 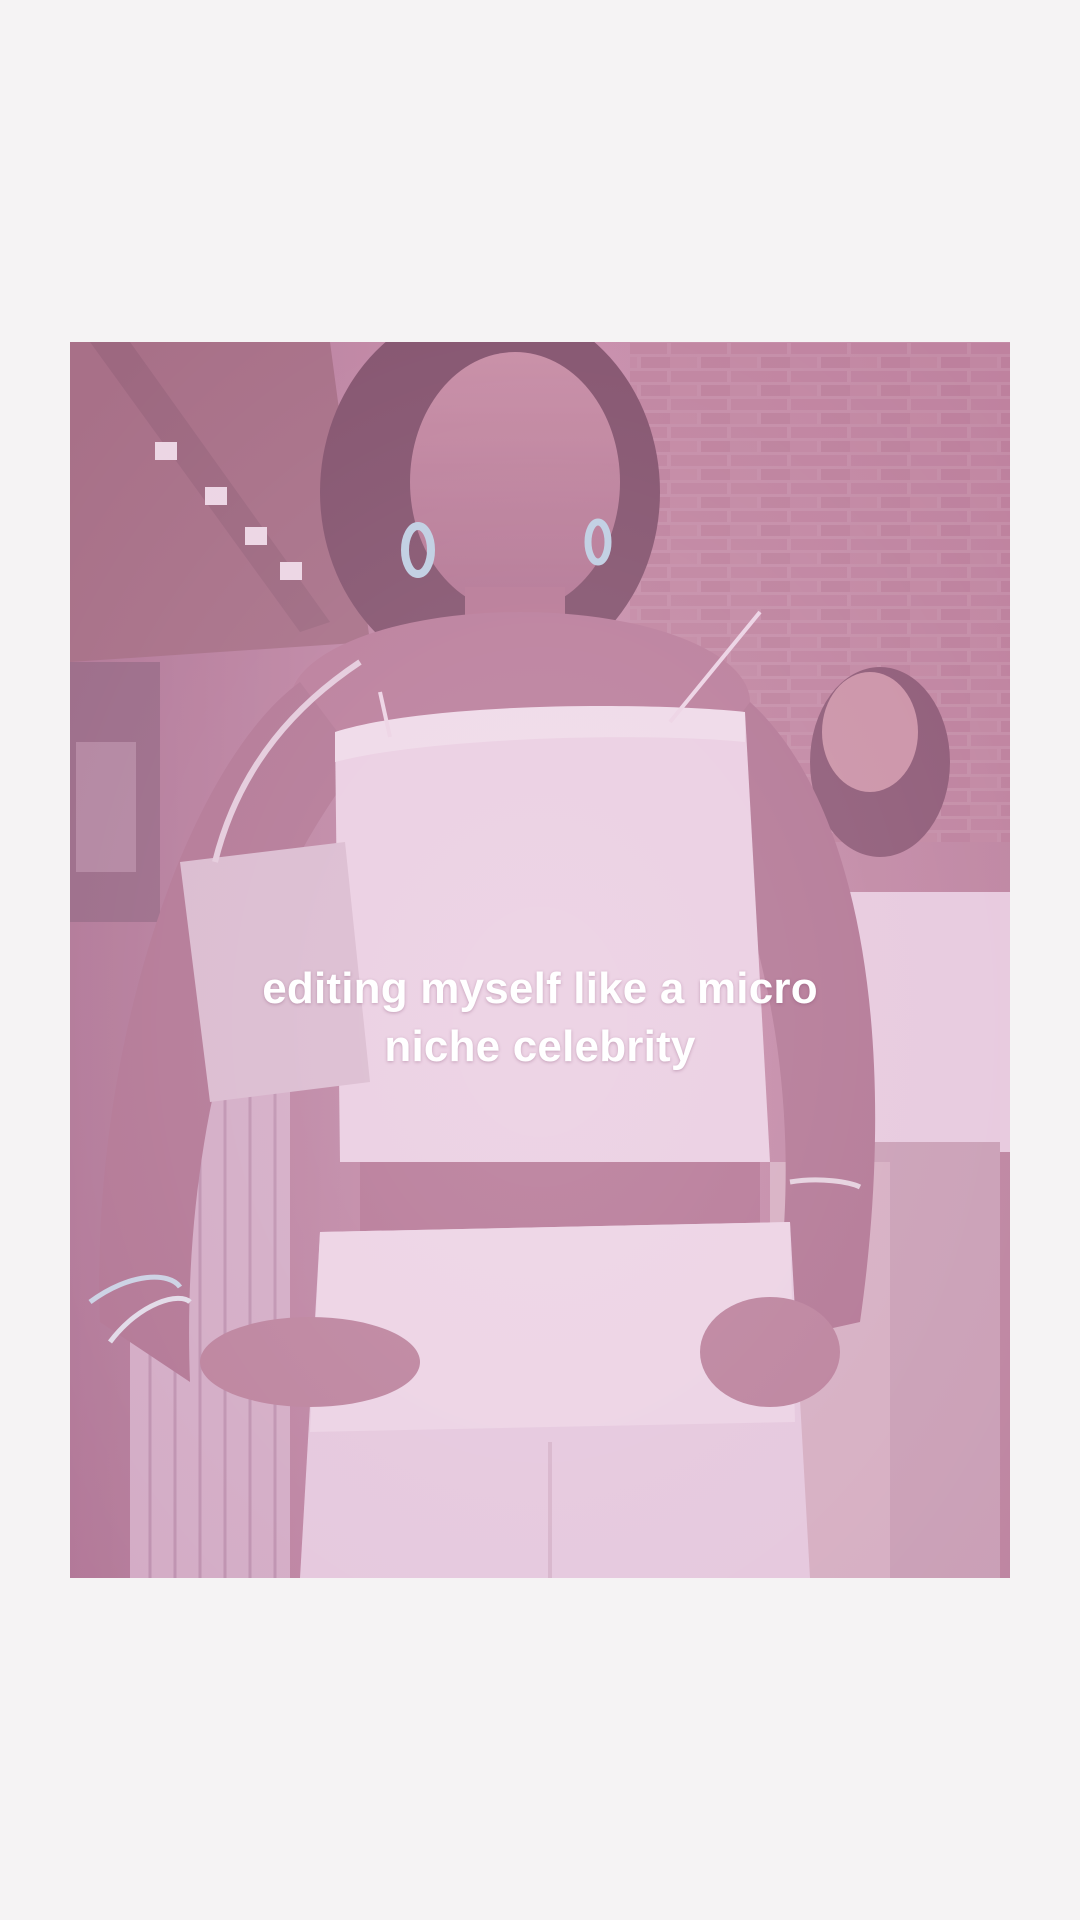 I want to click on caption-line-1: editing myself like a micro, so click(x=540, y=988).